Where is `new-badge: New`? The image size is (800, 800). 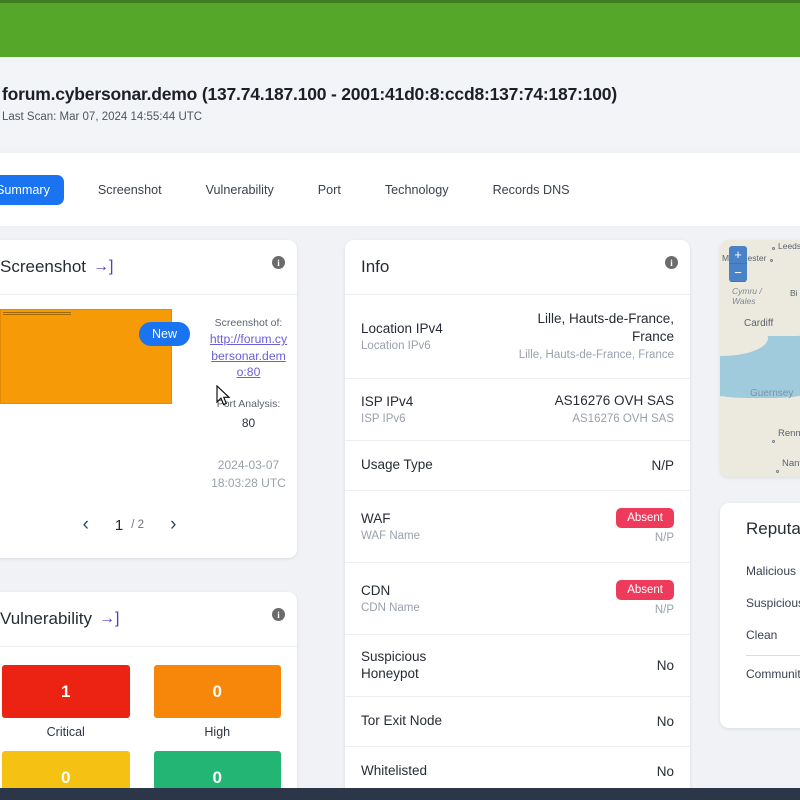
new-badge: New is located at coordinates (164, 334).